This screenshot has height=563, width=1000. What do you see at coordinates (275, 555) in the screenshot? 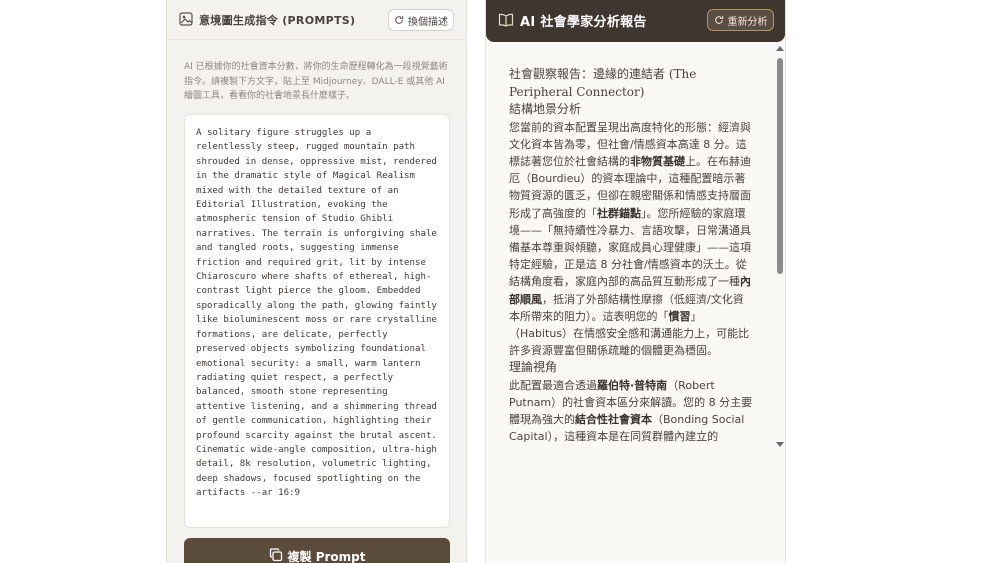
I see `copy-icon` at bounding box center [275, 555].